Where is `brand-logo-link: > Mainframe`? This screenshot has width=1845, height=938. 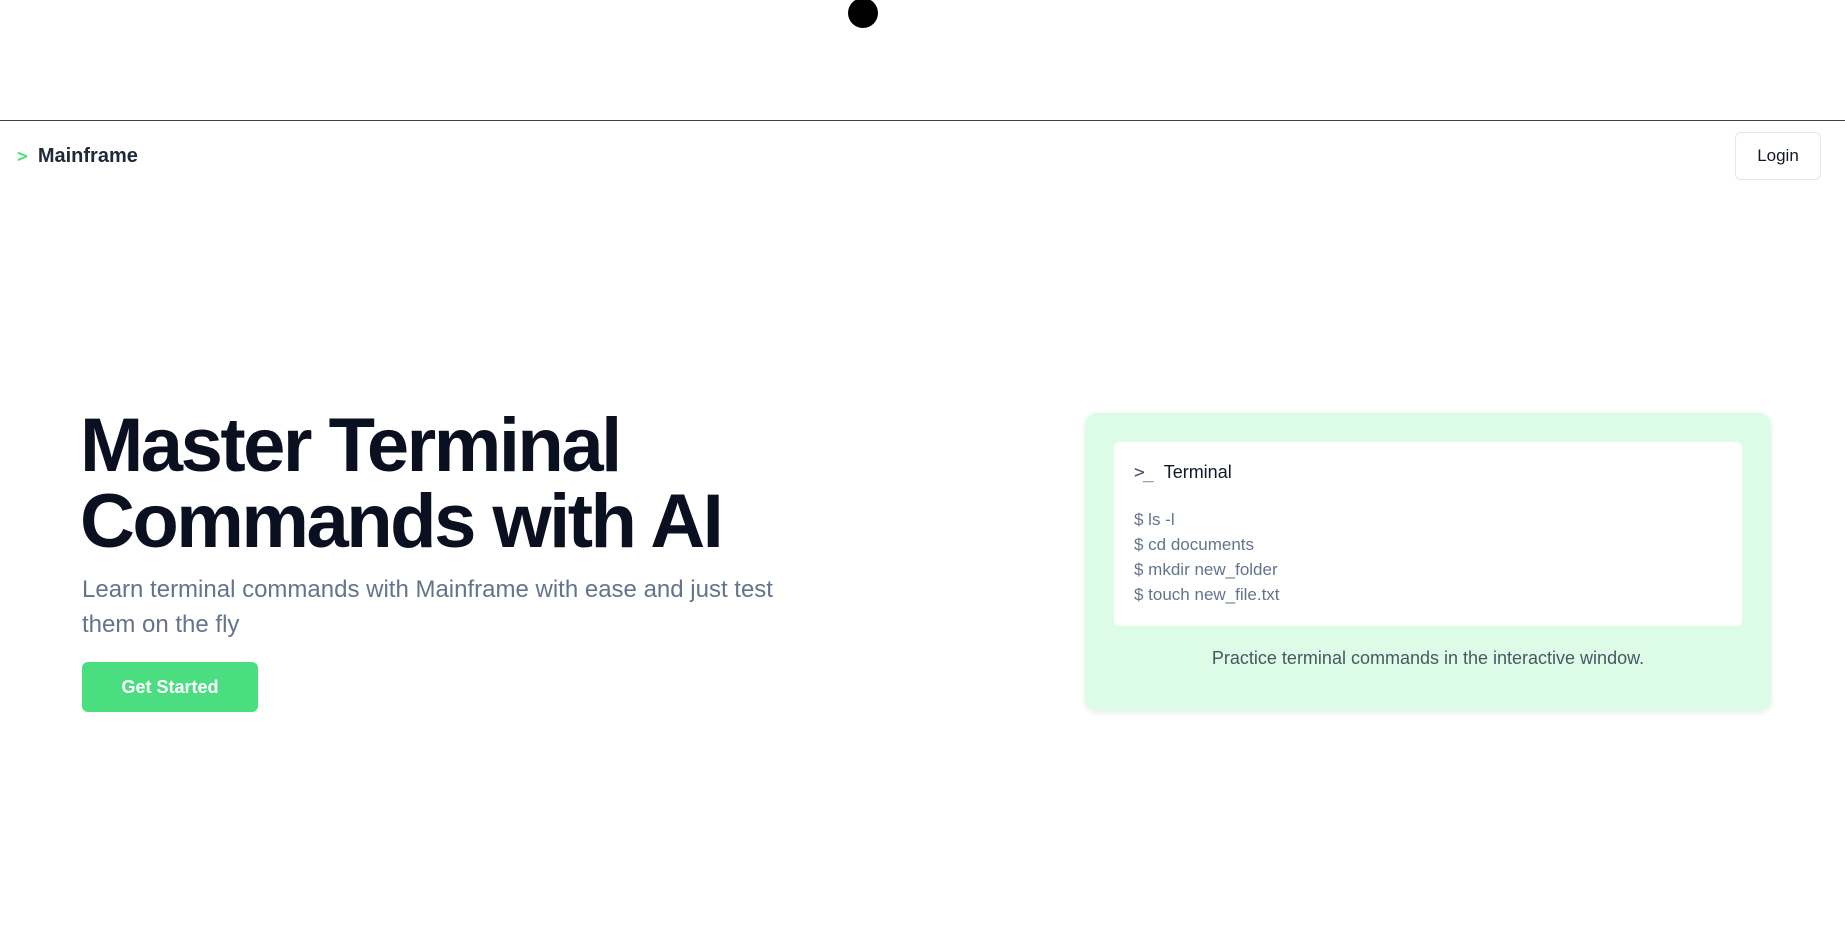 brand-logo-link: > Mainframe is located at coordinates (77, 156).